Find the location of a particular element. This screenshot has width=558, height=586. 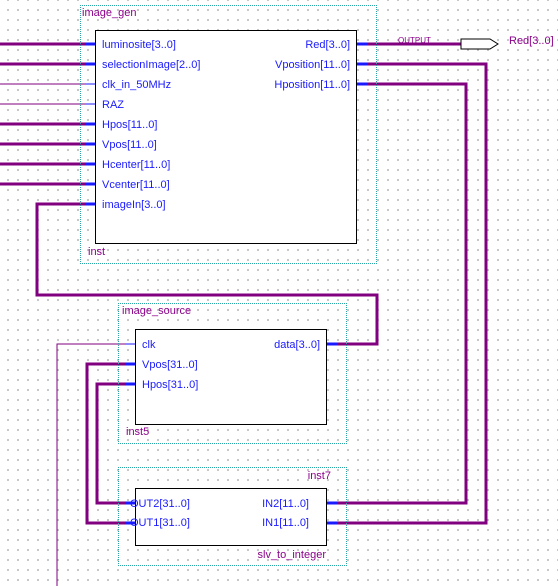

port-vposition: Vposition[11..0] is located at coordinates (312, 65).